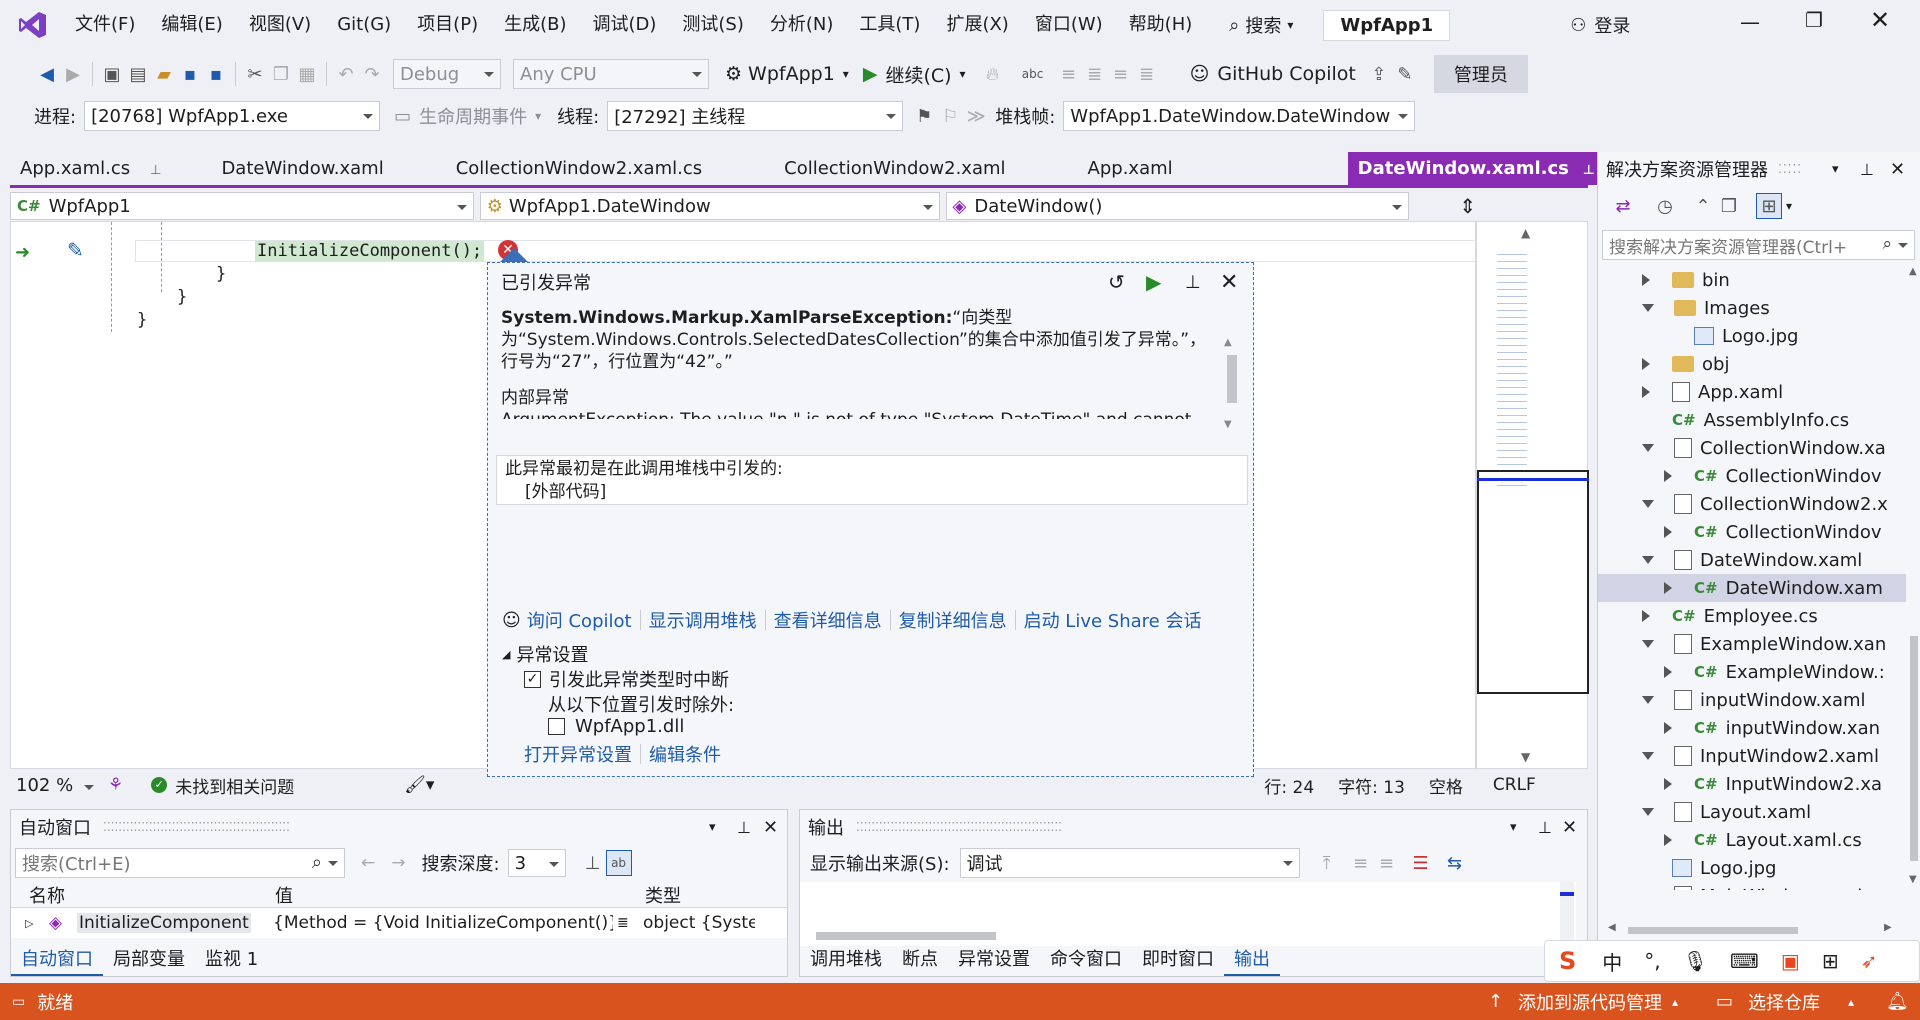 The height and width of the screenshot is (1020, 1920). Describe the element at coordinates (1153, 282) in the screenshot. I see `continue-icon: ▶` at that location.